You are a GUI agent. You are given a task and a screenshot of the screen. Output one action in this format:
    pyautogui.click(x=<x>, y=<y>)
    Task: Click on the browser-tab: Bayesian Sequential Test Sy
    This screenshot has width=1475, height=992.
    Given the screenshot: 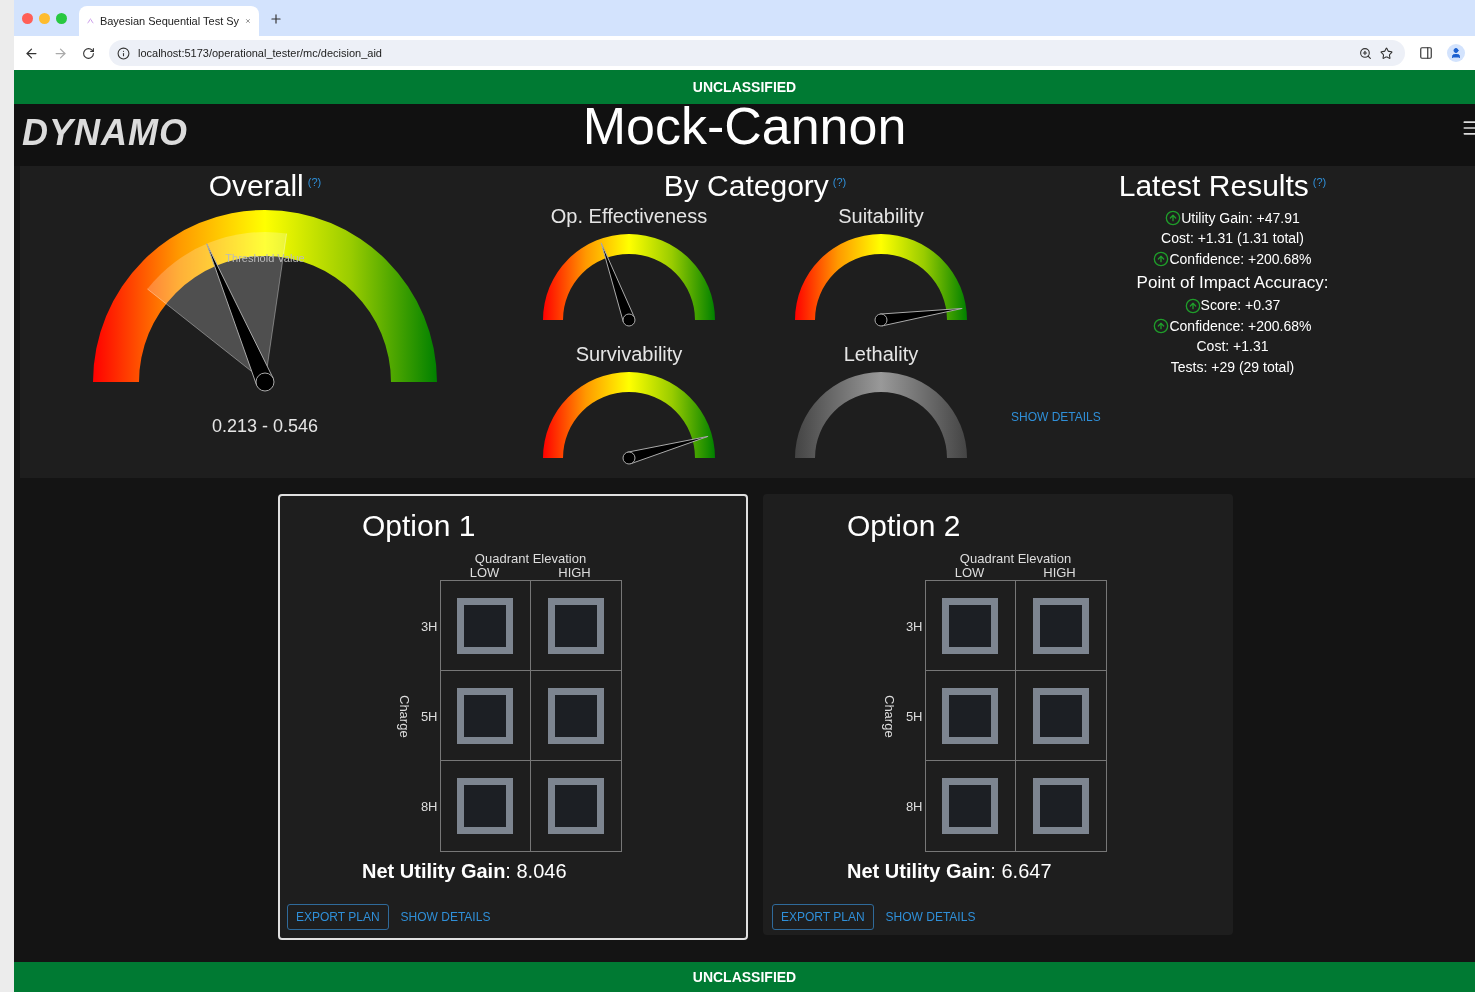 What is the action you would take?
    pyautogui.click(x=169, y=21)
    